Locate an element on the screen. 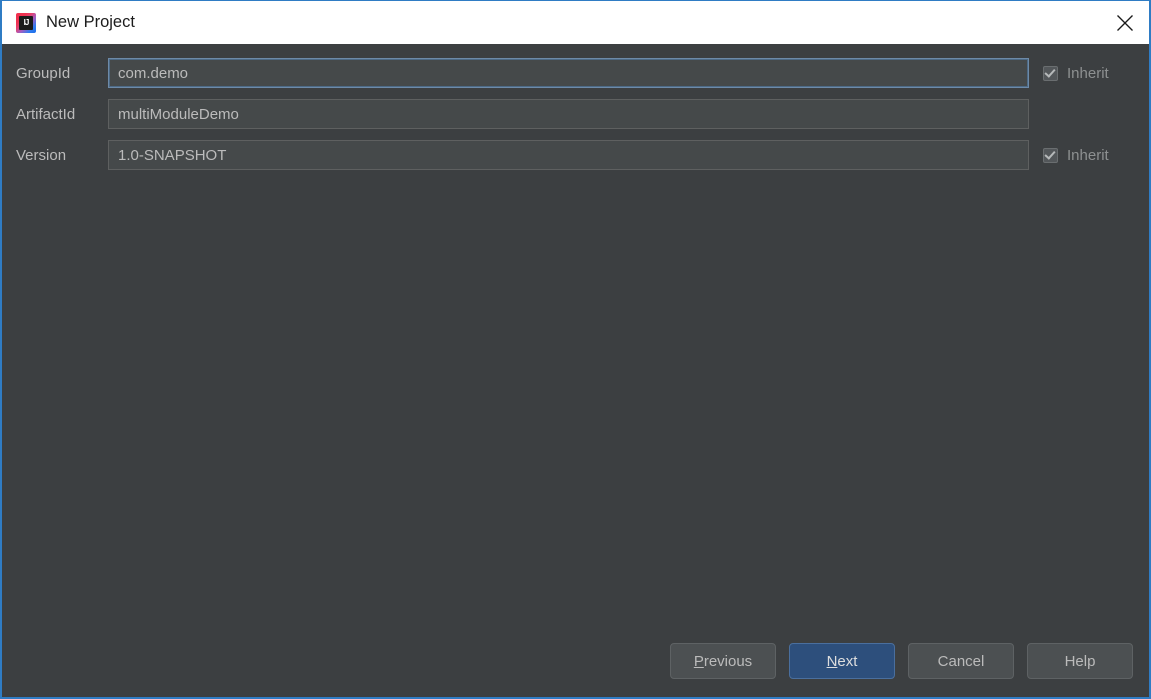  groupid-inherit-label: Inherit is located at coordinates (1088, 73).